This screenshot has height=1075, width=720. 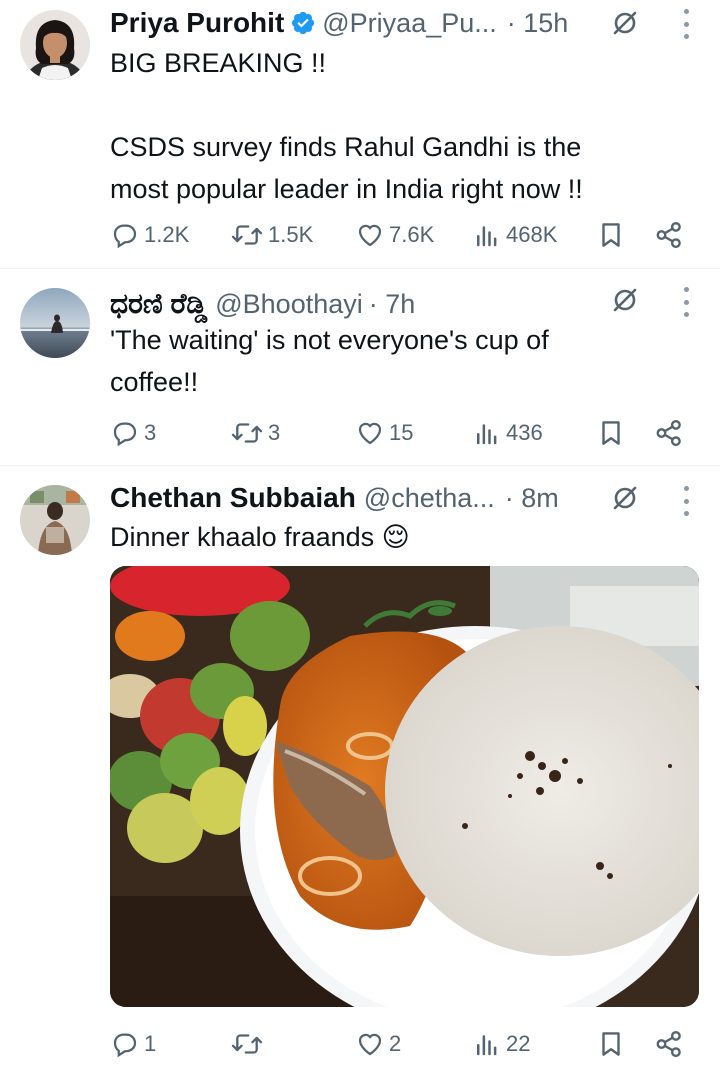 I want to click on reply-button: 1, so click(x=133, y=1044).